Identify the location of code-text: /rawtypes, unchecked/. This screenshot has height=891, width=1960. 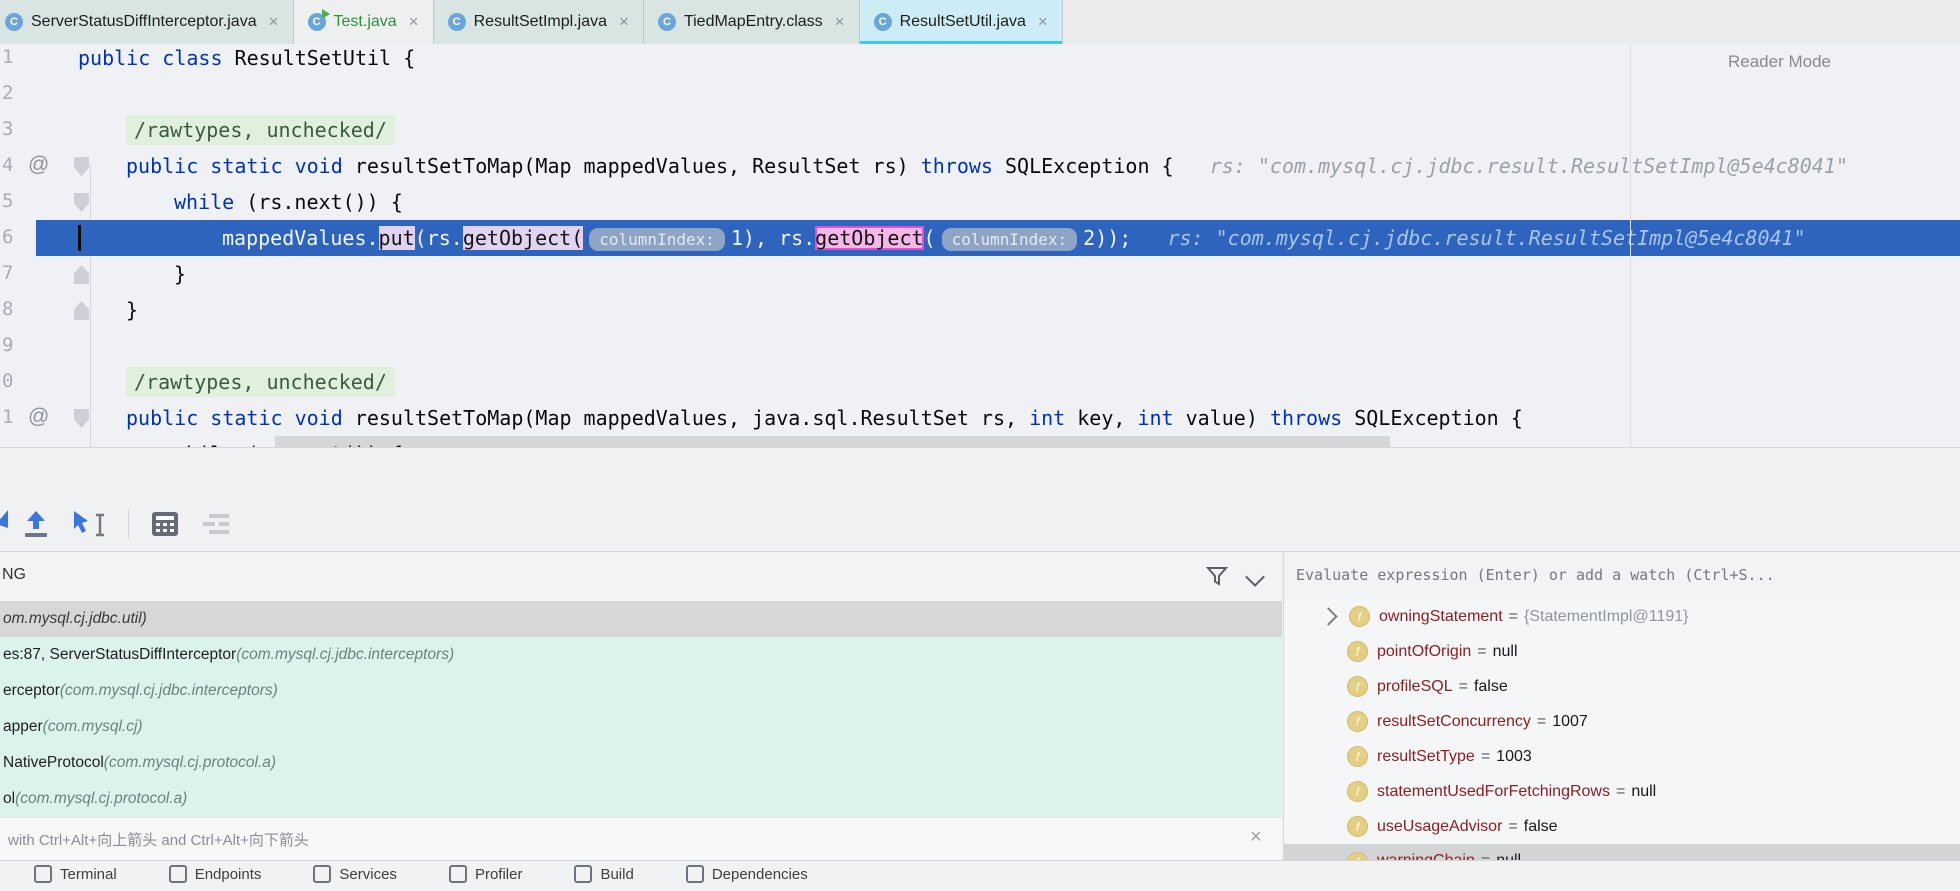
(260, 382).